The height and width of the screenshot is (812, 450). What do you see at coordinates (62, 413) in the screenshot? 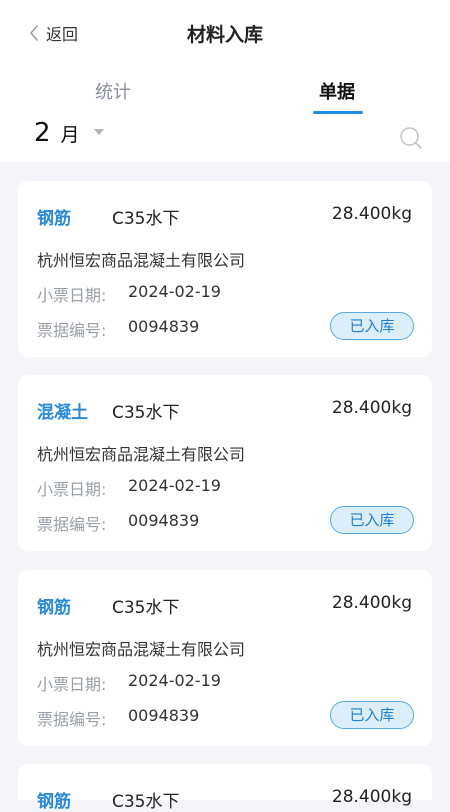
I see `material-category: 混凝土` at bounding box center [62, 413].